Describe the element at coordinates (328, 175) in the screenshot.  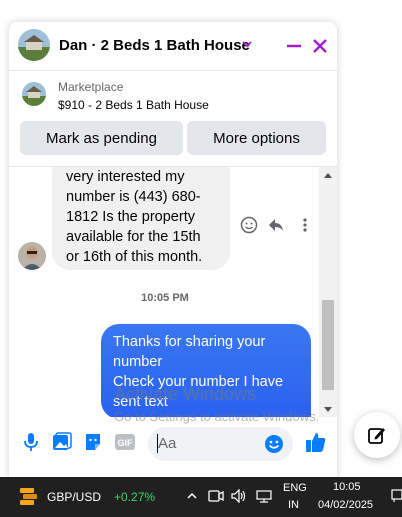
I see `scroll-up-icon` at that location.